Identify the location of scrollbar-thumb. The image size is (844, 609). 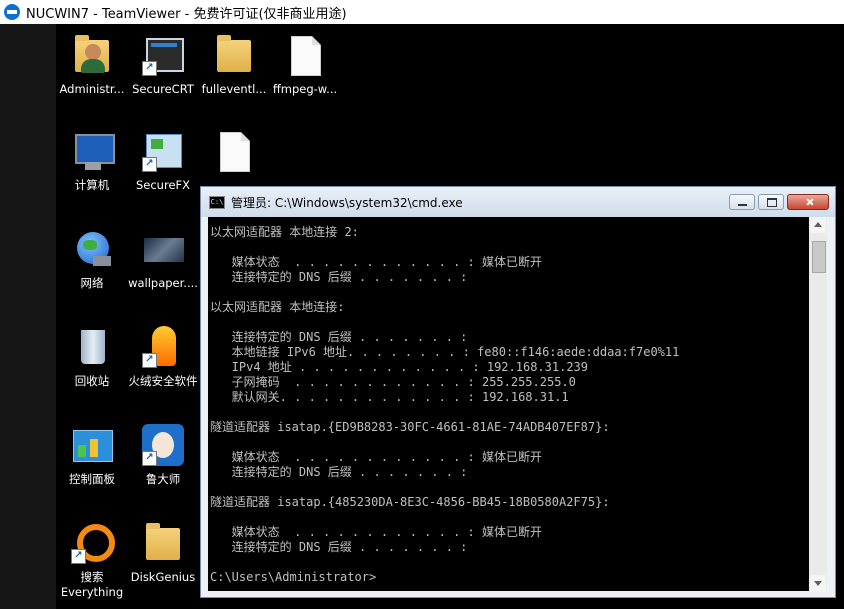
(819, 257).